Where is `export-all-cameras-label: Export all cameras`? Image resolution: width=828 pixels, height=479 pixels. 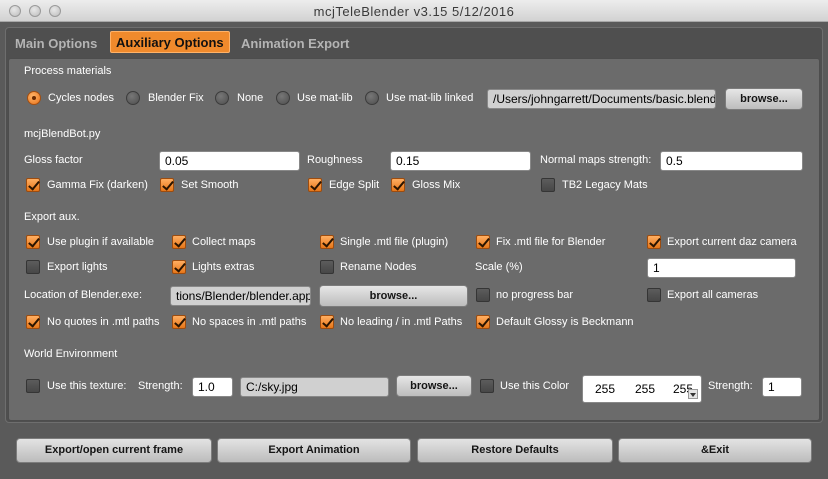 export-all-cameras-label: Export all cameras is located at coordinates (713, 295).